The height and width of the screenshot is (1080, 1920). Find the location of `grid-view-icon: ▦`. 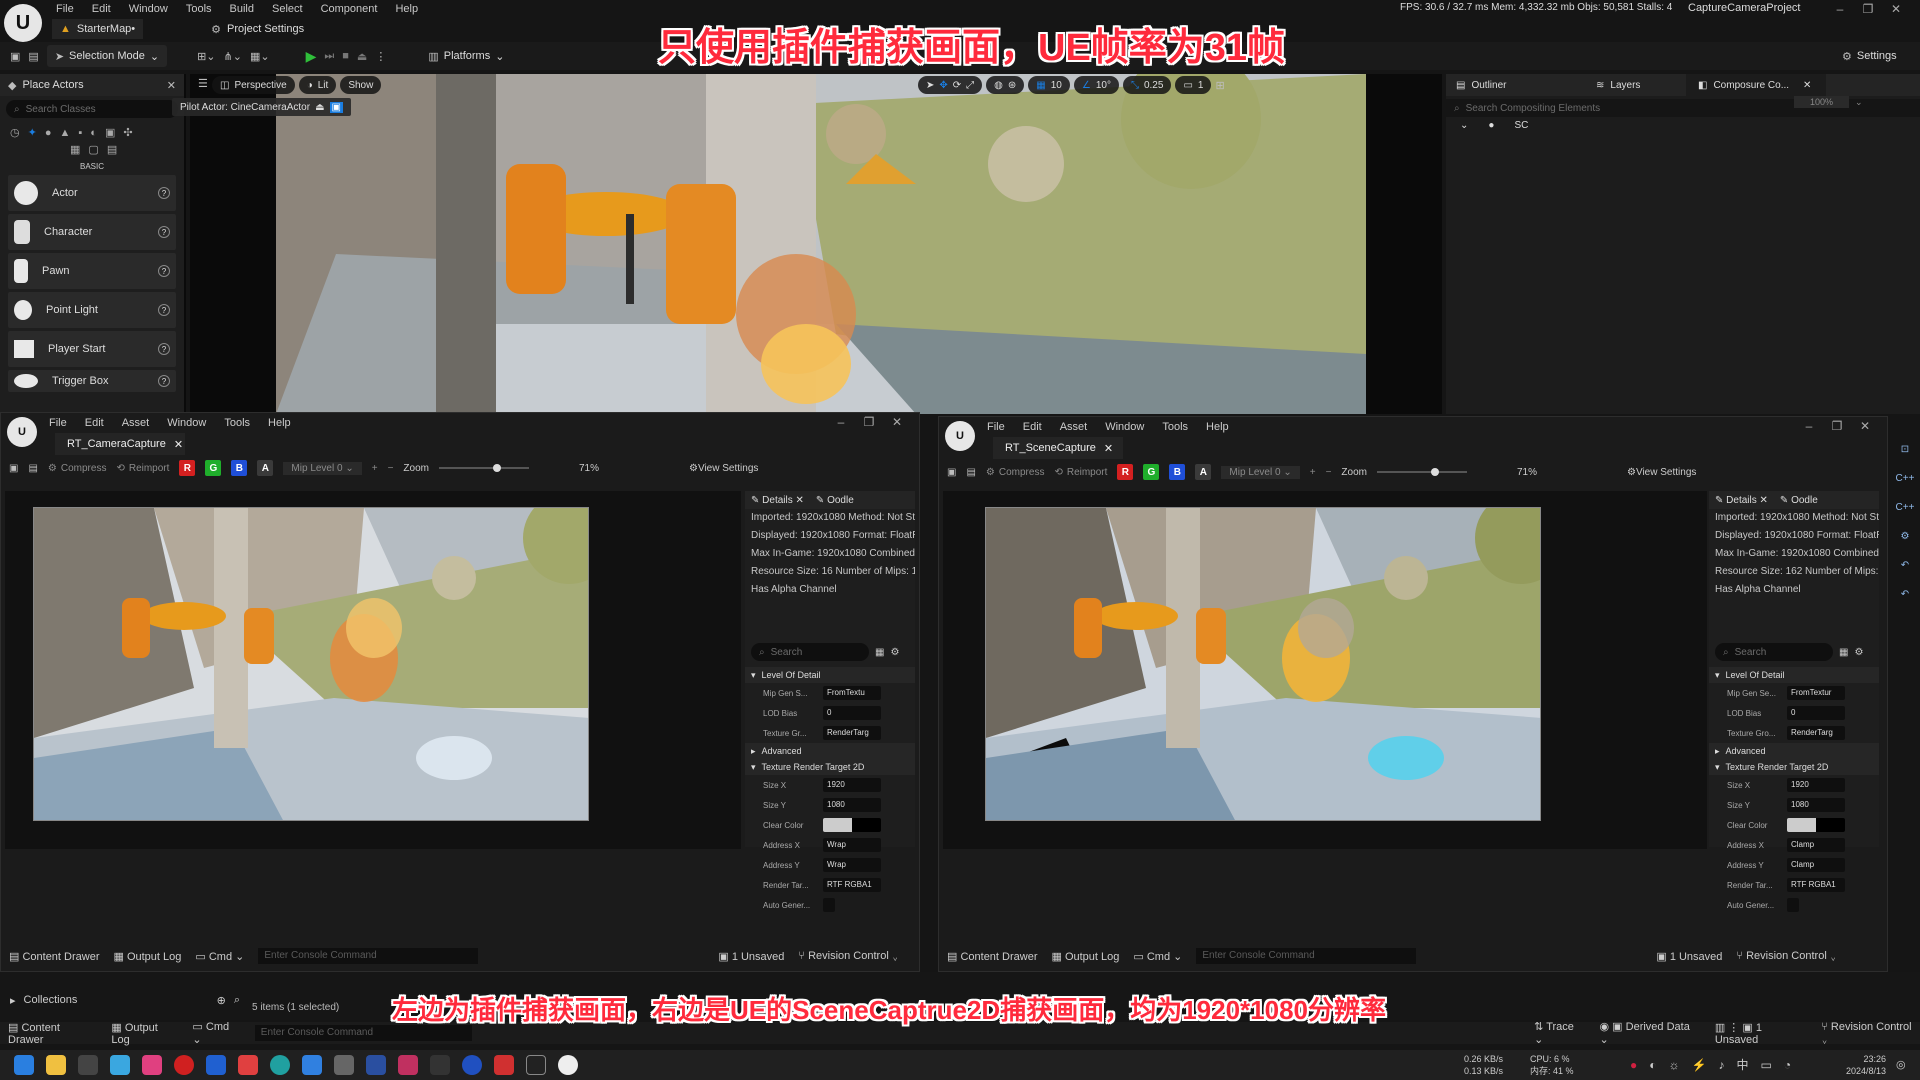

grid-view-icon: ▦ is located at coordinates (879, 652).